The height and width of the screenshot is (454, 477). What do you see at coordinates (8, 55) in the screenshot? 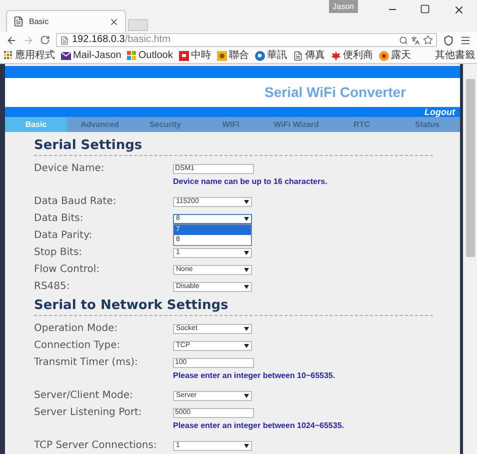
I see `apps-grid-icon` at bounding box center [8, 55].